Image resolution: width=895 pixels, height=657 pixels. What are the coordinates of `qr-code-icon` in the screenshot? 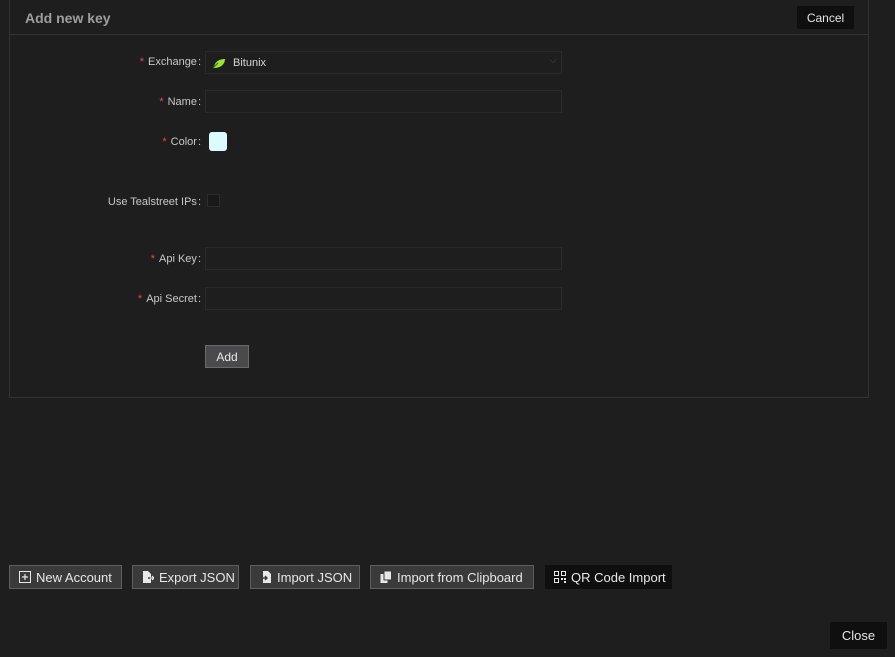 It's located at (560, 577).